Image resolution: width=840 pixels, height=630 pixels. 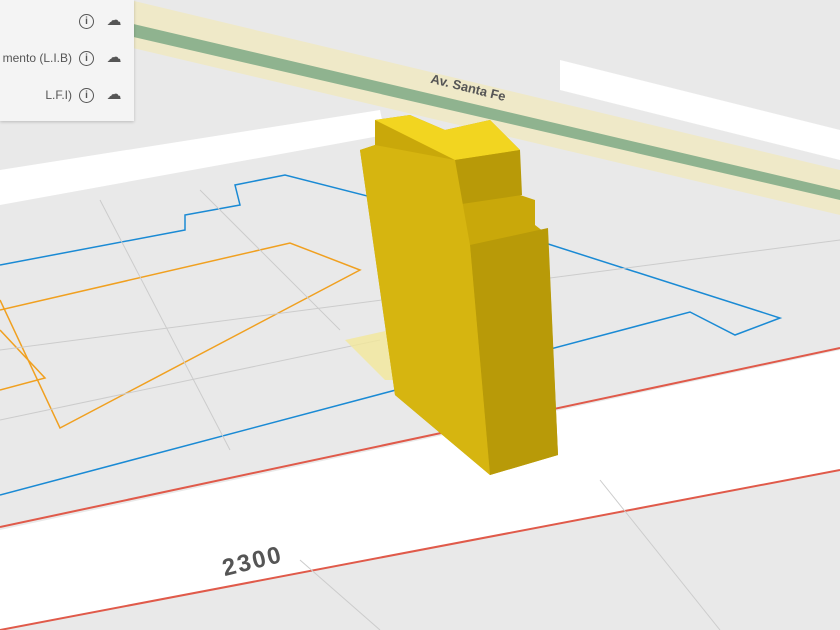 I want to click on layer-row: mento (L.I.B) i ☁, so click(x=67, y=58).